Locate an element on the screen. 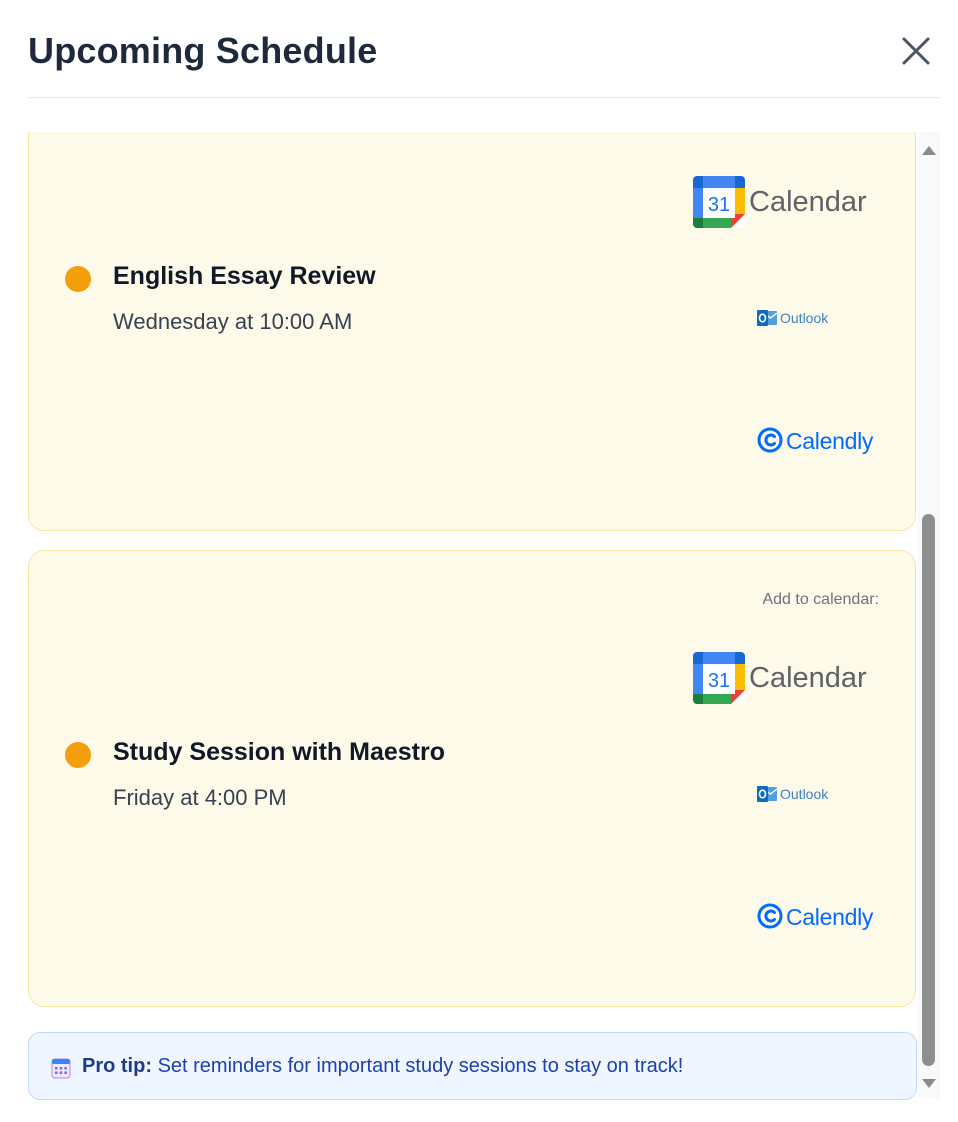 Image resolution: width=958 pixels, height=1122 pixels. event-time: Wednesday at 10:00 AM is located at coordinates (233, 321).